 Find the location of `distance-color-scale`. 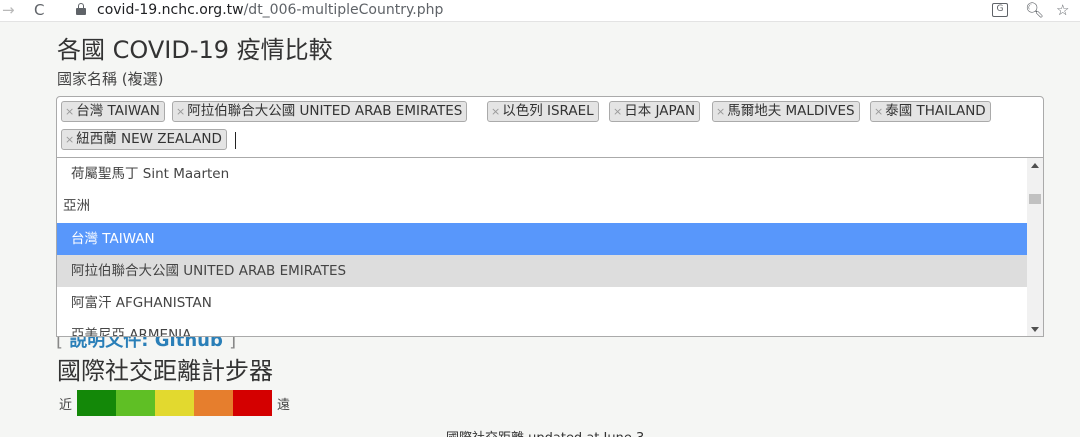

distance-color-scale is located at coordinates (174, 403).